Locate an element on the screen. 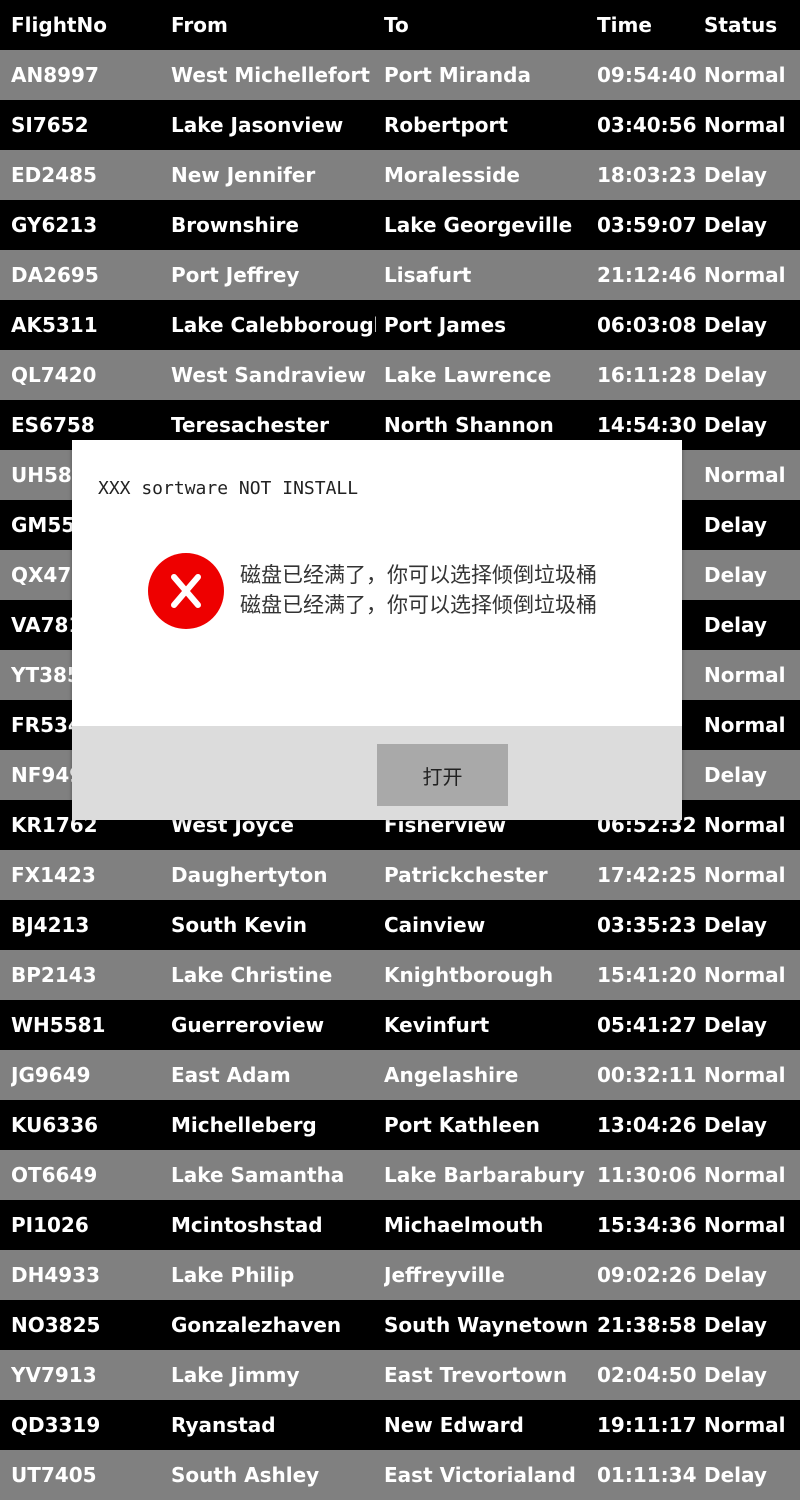  table-row: JG9649 East Adam Angelashire 00:32:11 Normal is located at coordinates (400, 1075).